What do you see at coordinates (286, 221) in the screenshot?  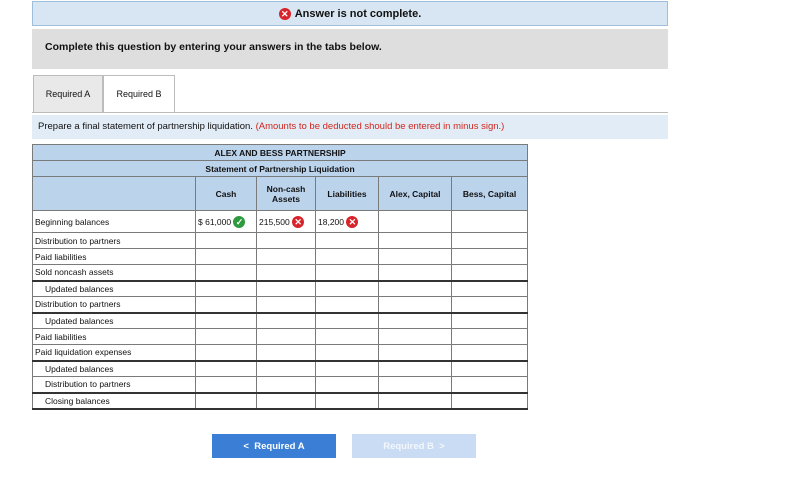 I see `noncash-input: 215,500 ✕` at bounding box center [286, 221].